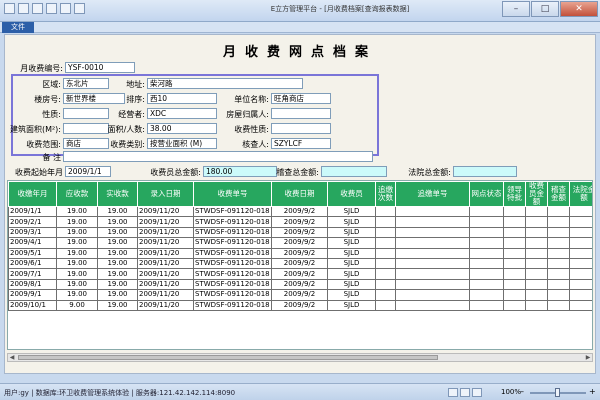  Describe the element at coordinates (592, 391) in the screenshot. I see `zoom-in-button: +` at that location.